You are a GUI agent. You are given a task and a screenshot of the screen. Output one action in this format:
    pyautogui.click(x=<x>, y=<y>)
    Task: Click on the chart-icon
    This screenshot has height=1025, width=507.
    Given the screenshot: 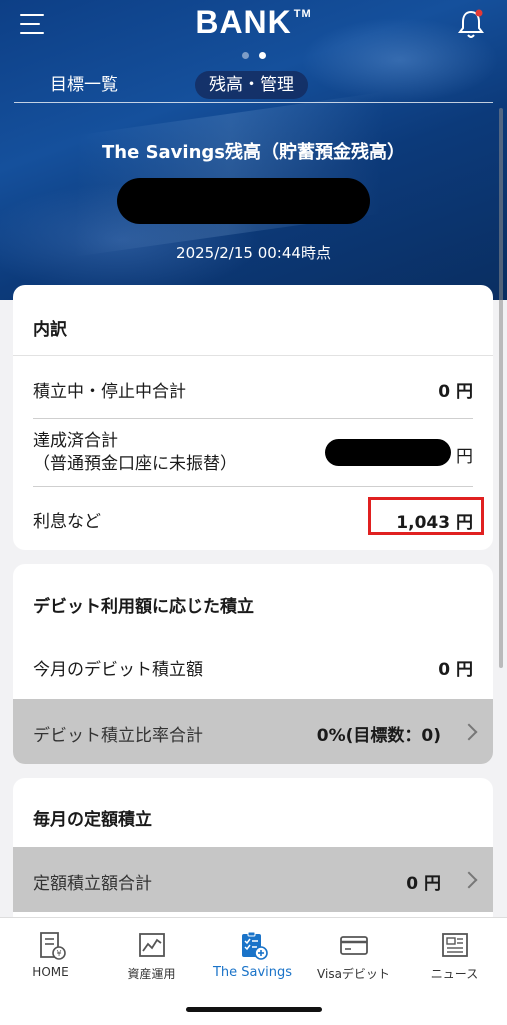 What is the action you would take?
    pyautogui.click(x=152, y=945)
    